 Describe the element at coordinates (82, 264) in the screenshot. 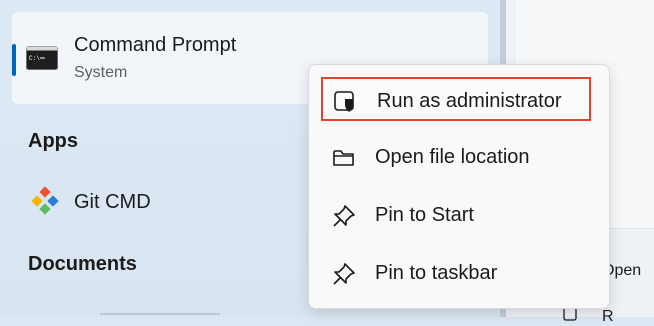

I see `documents-section-heading: Documents` at that location.